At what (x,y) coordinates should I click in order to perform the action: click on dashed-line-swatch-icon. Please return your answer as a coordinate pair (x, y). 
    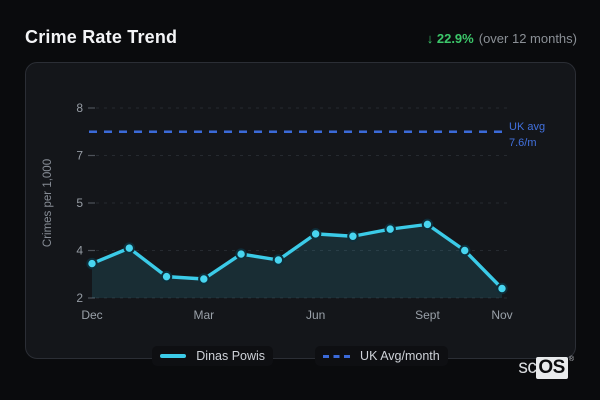
    Looking at the image, I should click on (337, 356).